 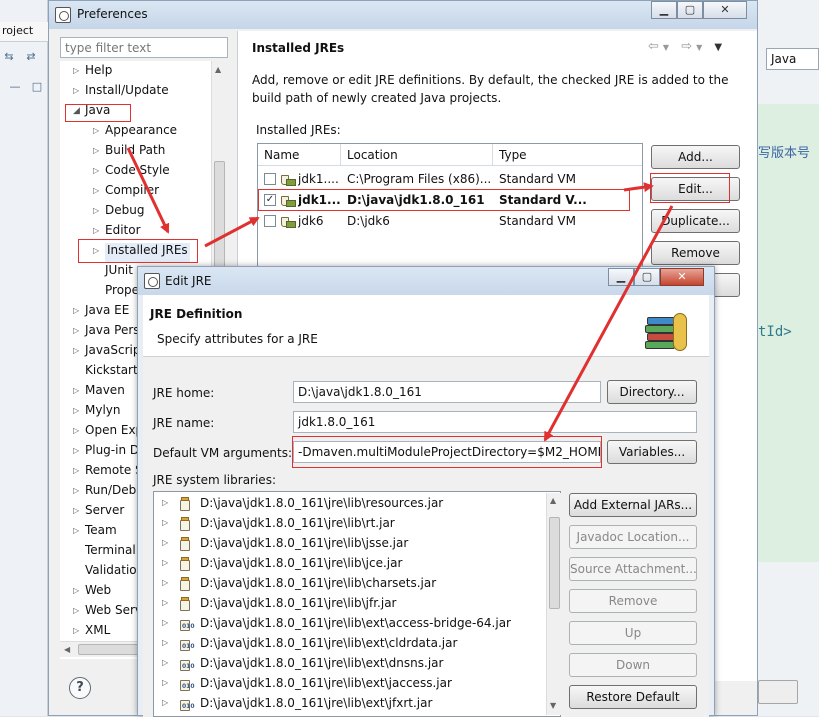 What do you see at coordinates (144, 47) in the screenshot?
I see `filter-input: type filter text` at bounding box center [144, 47].